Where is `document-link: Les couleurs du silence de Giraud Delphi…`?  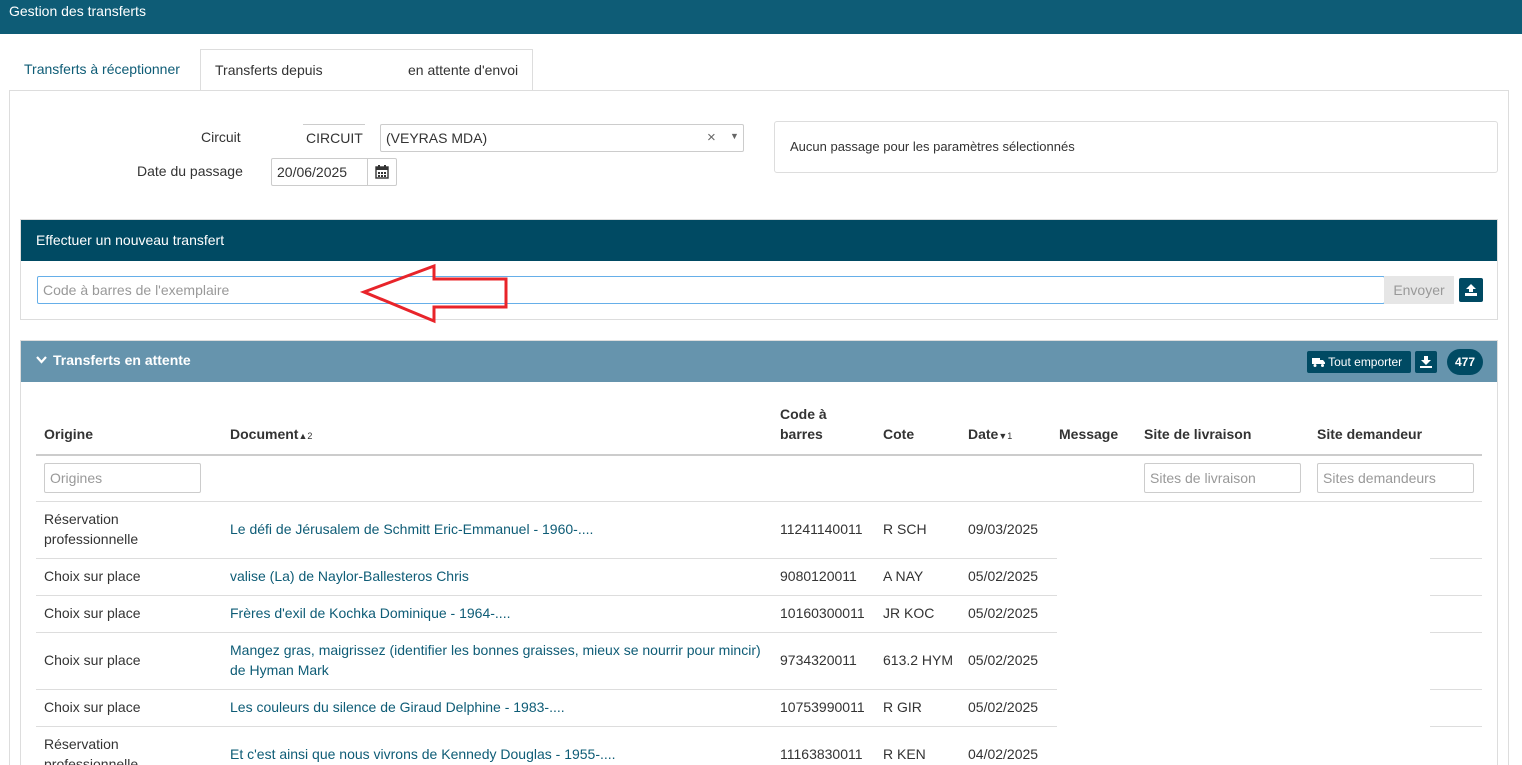 document-link: Les couleurs du silence de Giraud Delphi… is located at coordinates (397, 707).